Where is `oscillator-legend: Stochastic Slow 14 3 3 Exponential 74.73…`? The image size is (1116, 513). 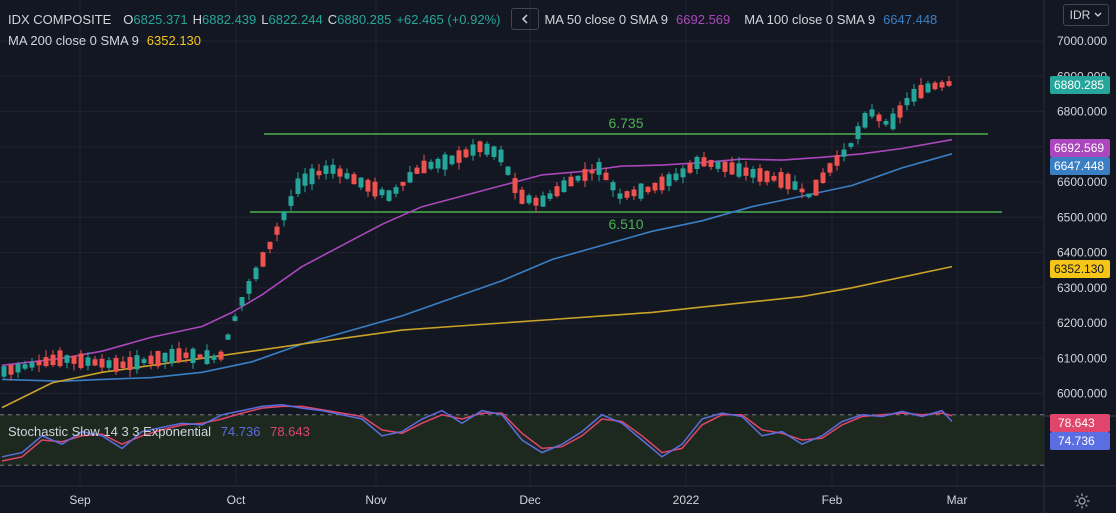
oscillator-legend: Stochastic Slow 14 3 3 Exponential 74.73… is located at coordinates (162, 431).